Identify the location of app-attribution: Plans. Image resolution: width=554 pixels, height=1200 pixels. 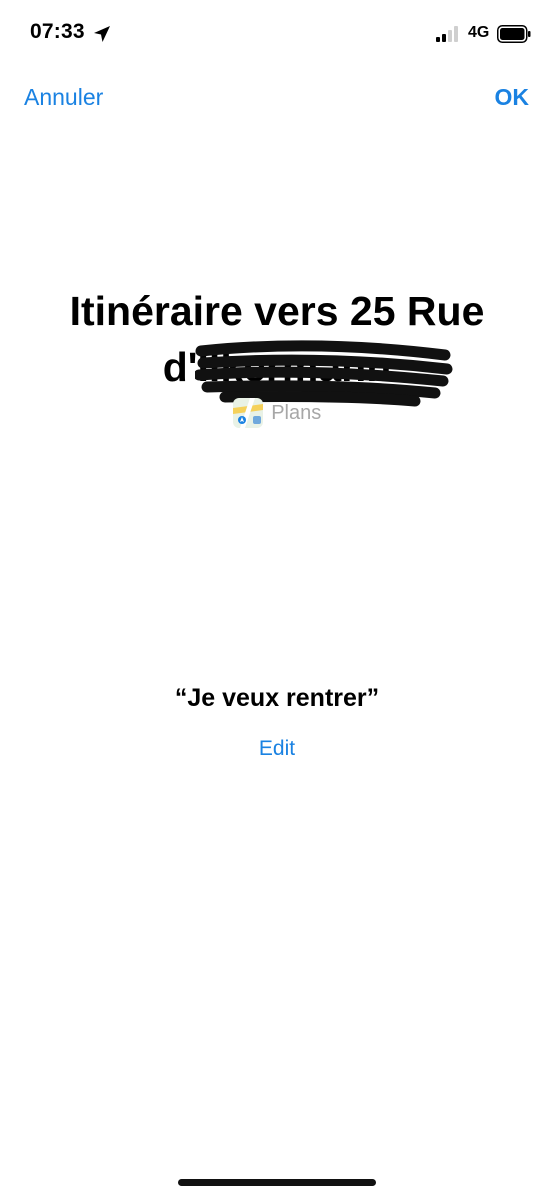
(277, 413).